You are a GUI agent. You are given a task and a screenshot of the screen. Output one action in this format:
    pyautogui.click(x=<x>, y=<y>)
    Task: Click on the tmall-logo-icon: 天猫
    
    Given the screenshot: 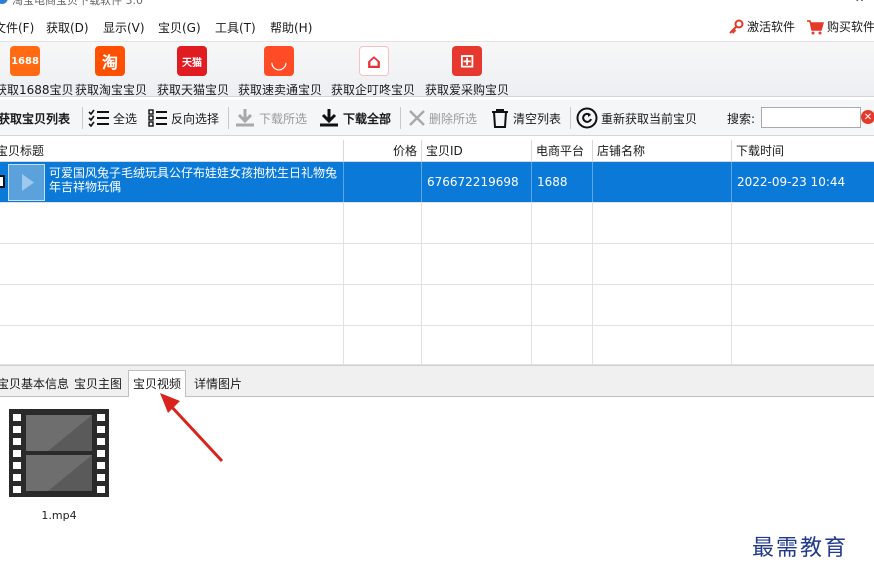 What is the action you would take?
    pyautogui.click(x=192, y=61)
    